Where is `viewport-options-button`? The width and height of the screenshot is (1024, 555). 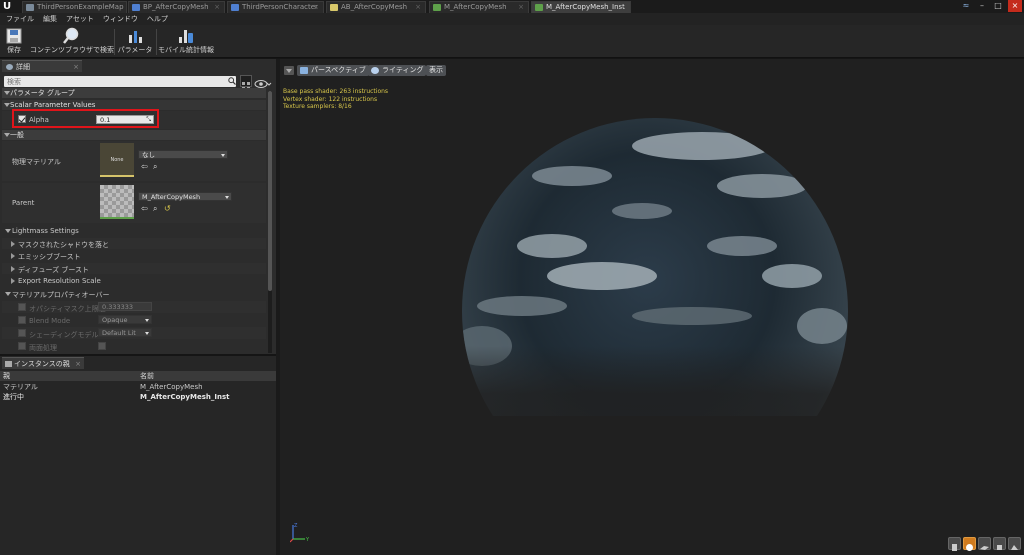 viewport-options-button is located at coordinates (289, 70).